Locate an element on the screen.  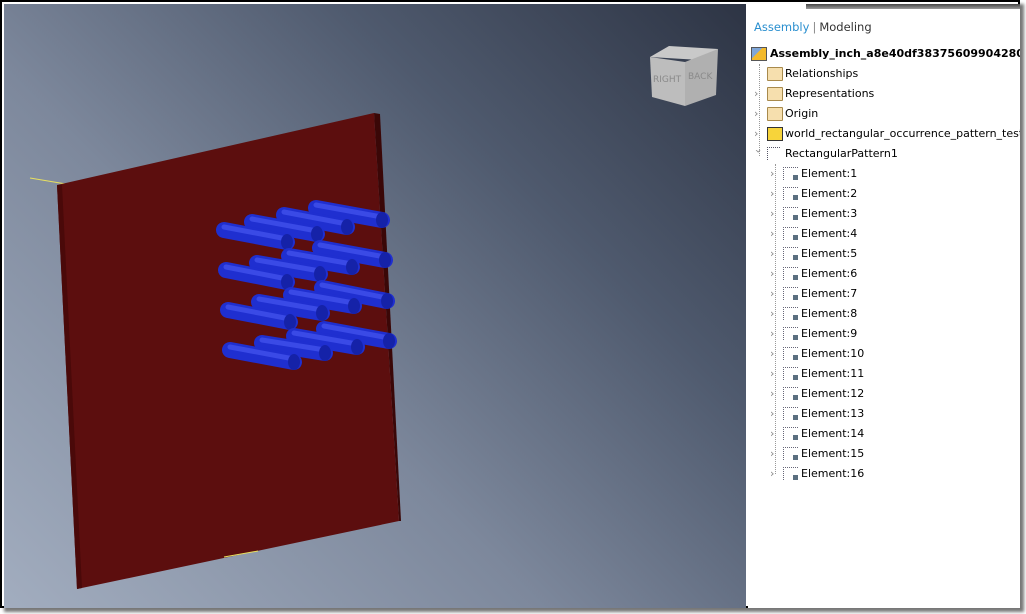
tree-node-origin: › Origin is located at coordinates (884, 114).